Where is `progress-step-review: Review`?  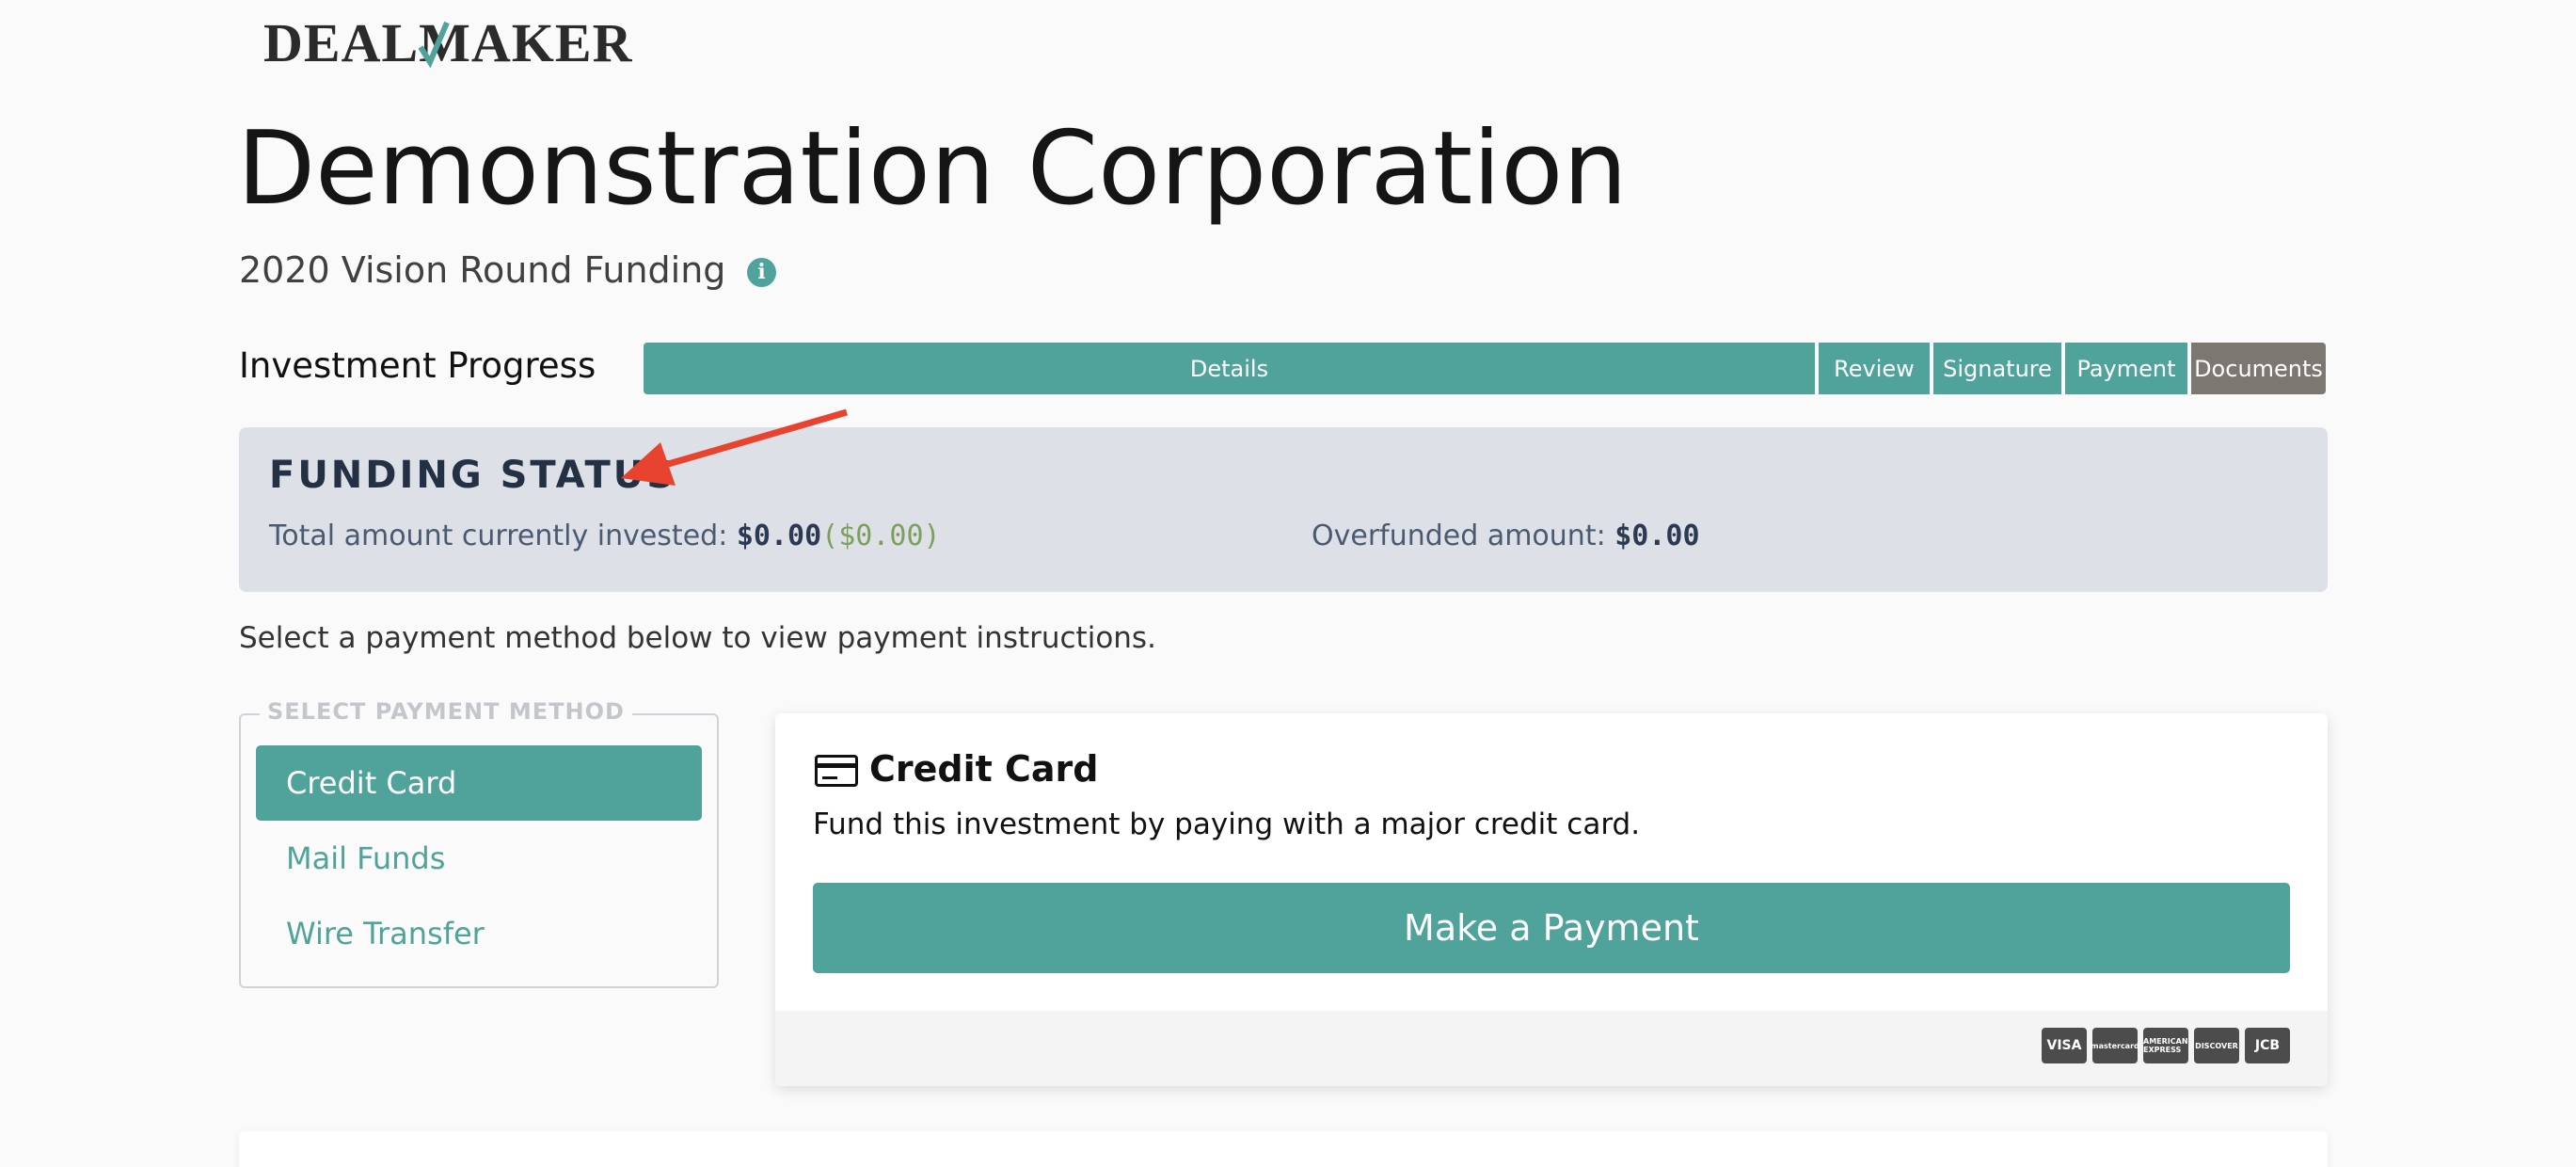
progress-step-review: Review is located at coordinates (1876, 368).